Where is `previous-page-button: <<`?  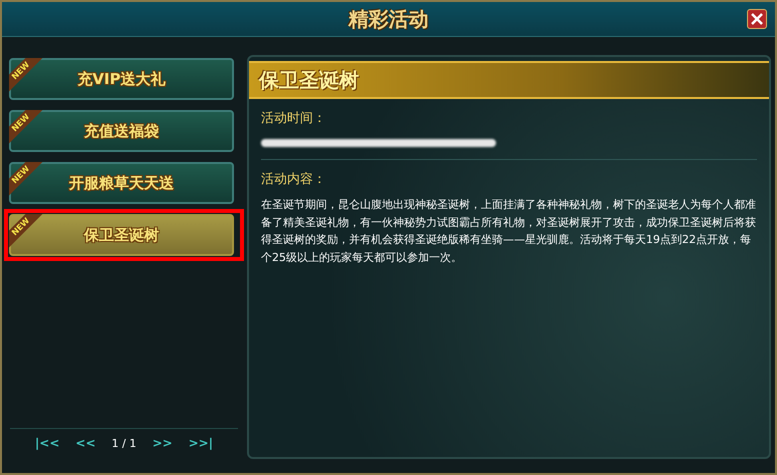
previous-page-button: << is located at coordinates (86, 443).